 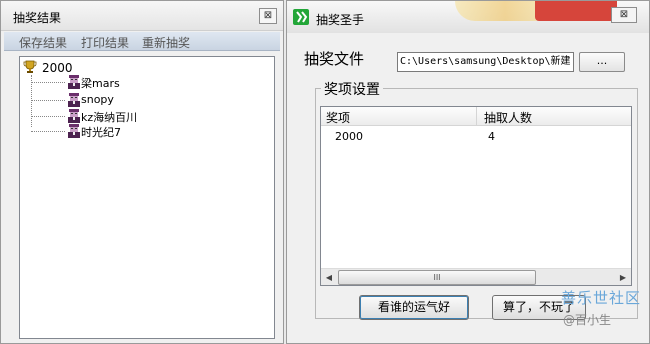 I want to click on file-path-field: C:\Users\samsung\Desktop\新建, so click(x=485, y=62).